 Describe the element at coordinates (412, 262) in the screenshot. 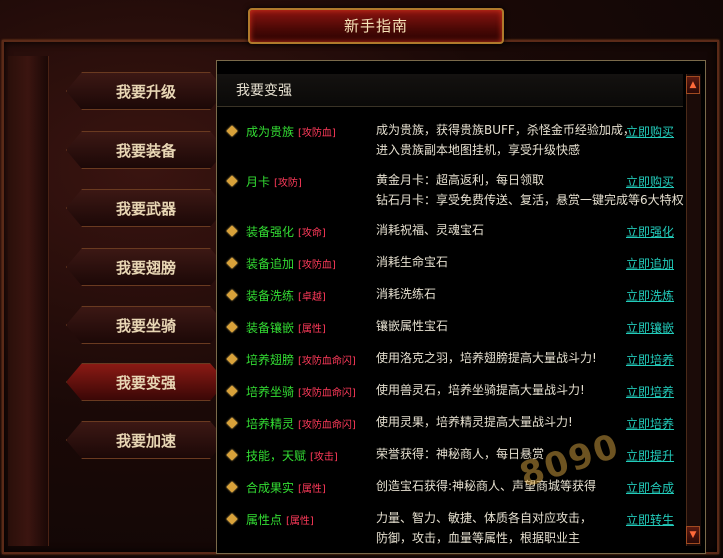

I see `item-description: 消耗生命宝石` at that location.